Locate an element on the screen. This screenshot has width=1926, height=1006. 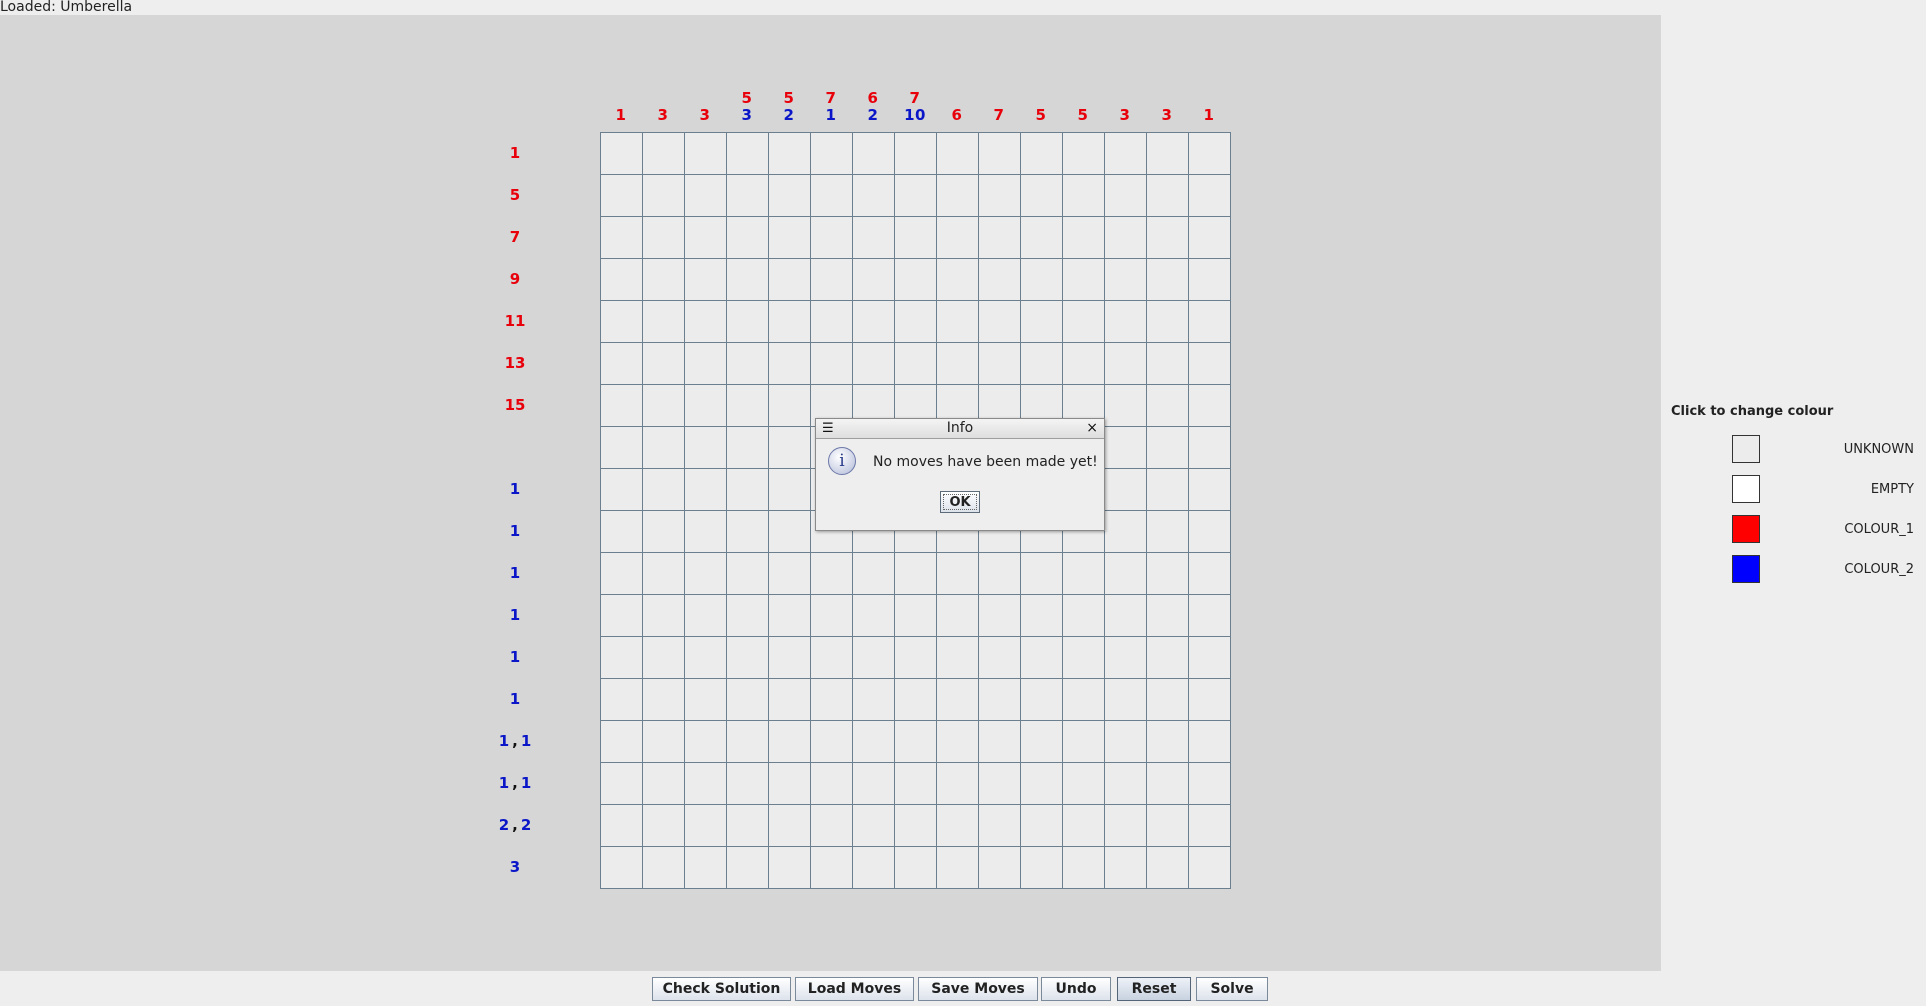
dialog-title-bar: ☰ Info × is located at coordinates (960, 429).